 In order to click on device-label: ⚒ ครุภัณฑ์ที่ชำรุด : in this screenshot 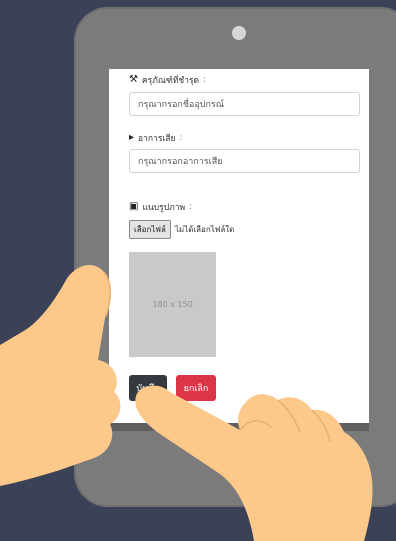, I will do `click(167, 80)`.